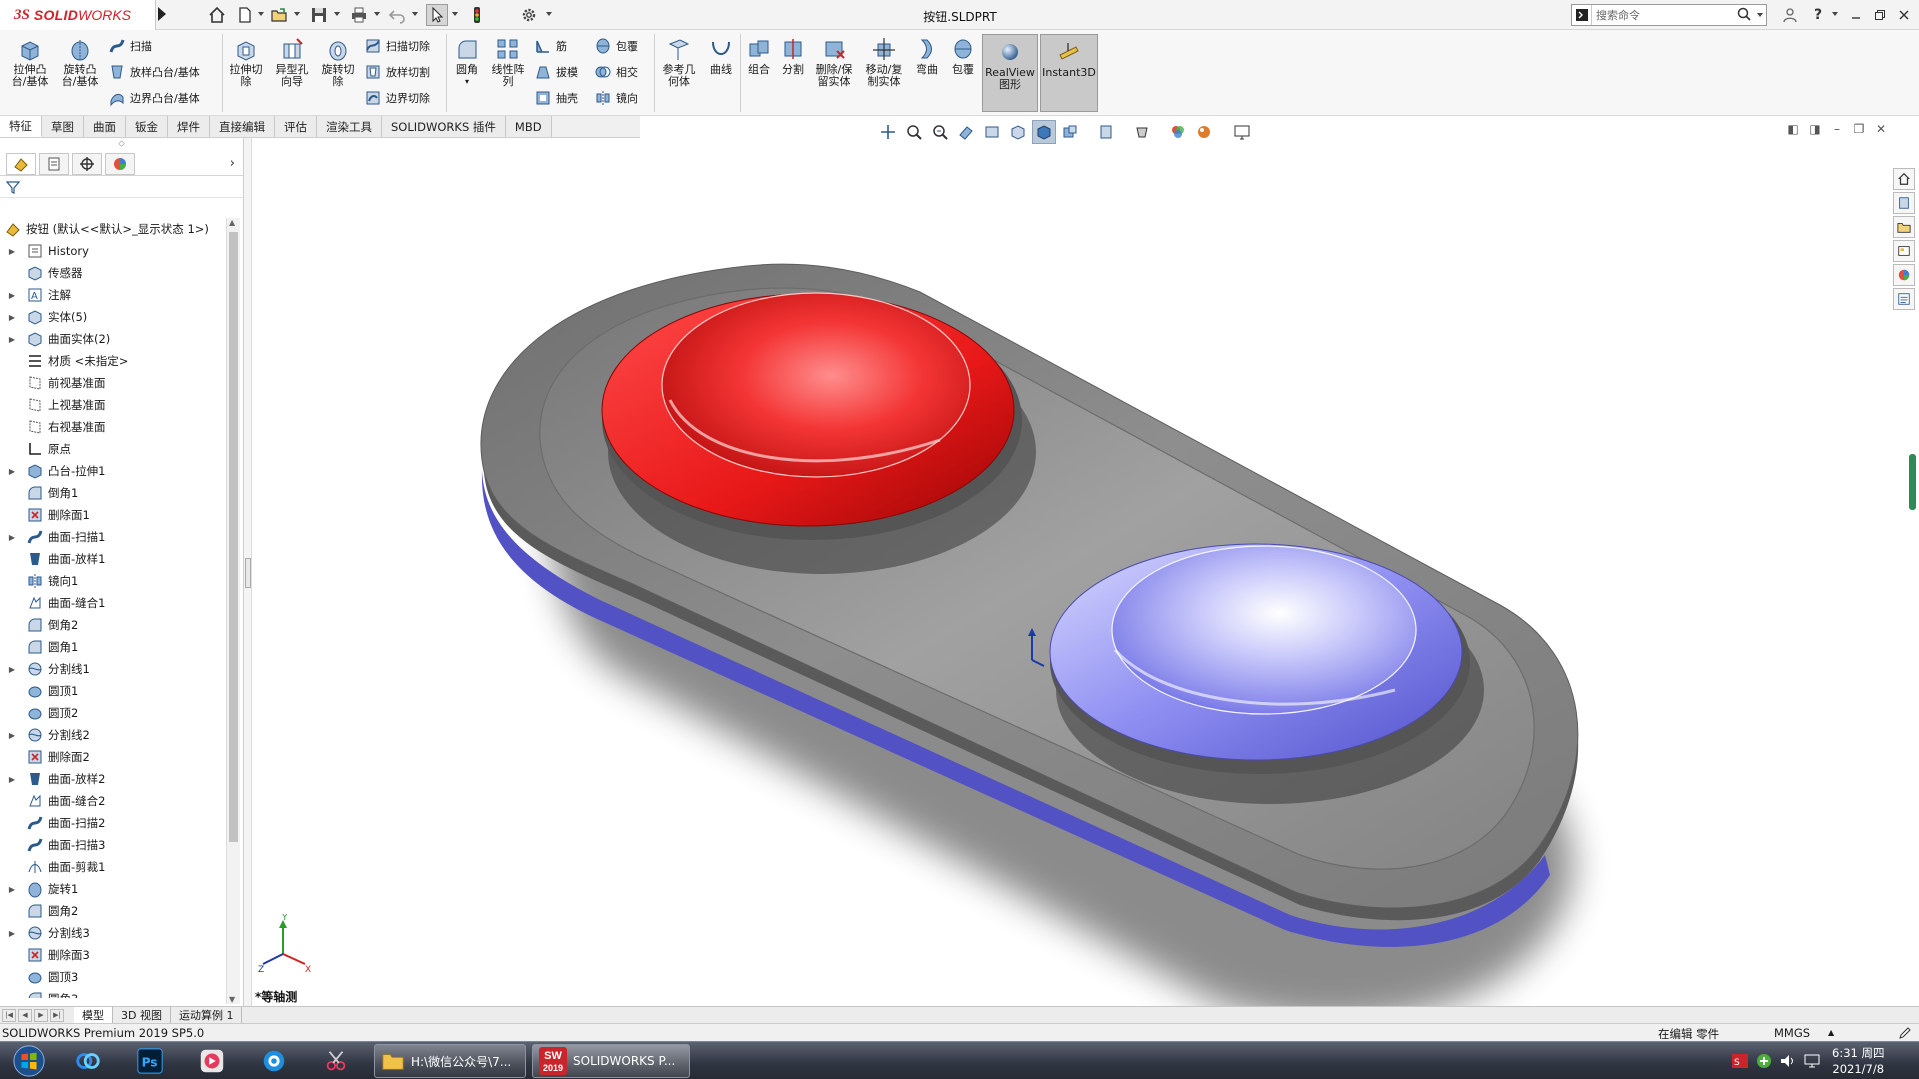 The image size is (1919, 1079). Describe the element at coordinates (1818, 15) in the screenshot. I see `help-button: ?` at that location.